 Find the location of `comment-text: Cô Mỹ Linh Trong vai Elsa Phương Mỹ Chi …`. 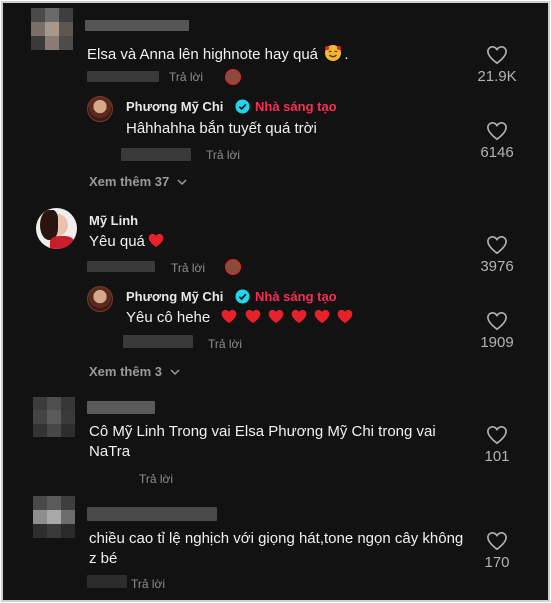

comment-text: Cô Mỹ Linh Trong vai Elsa Phương Mỹ Chi … is located at coordinates (262, 441).